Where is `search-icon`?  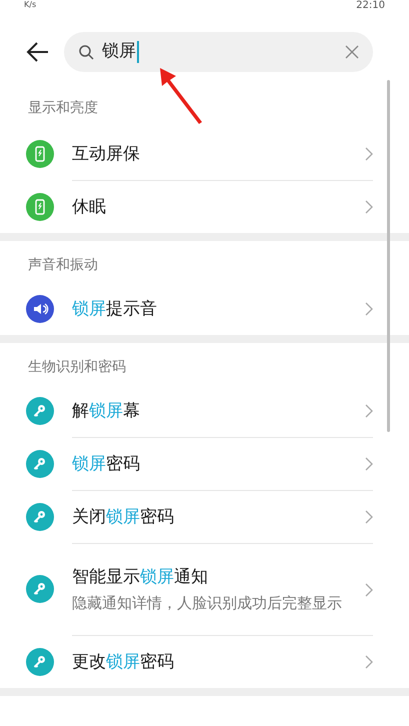 search-icon is located at coordinates (86, 52).